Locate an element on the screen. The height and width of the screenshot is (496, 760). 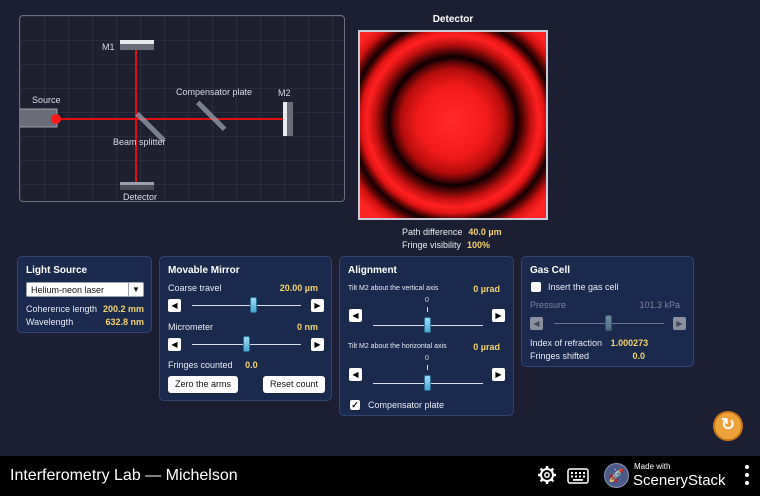
wavelength-label: Wavelength is located at coordinates (50, 322).